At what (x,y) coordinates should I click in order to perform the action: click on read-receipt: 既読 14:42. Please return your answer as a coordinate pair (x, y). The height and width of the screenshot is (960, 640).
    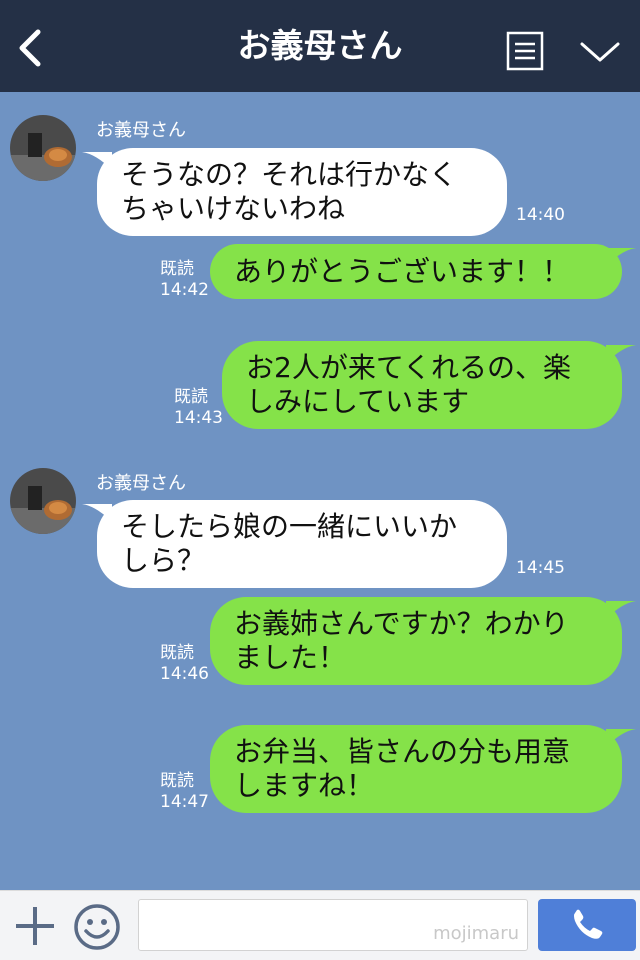
    Looking at the image, I should click on (184, 280).